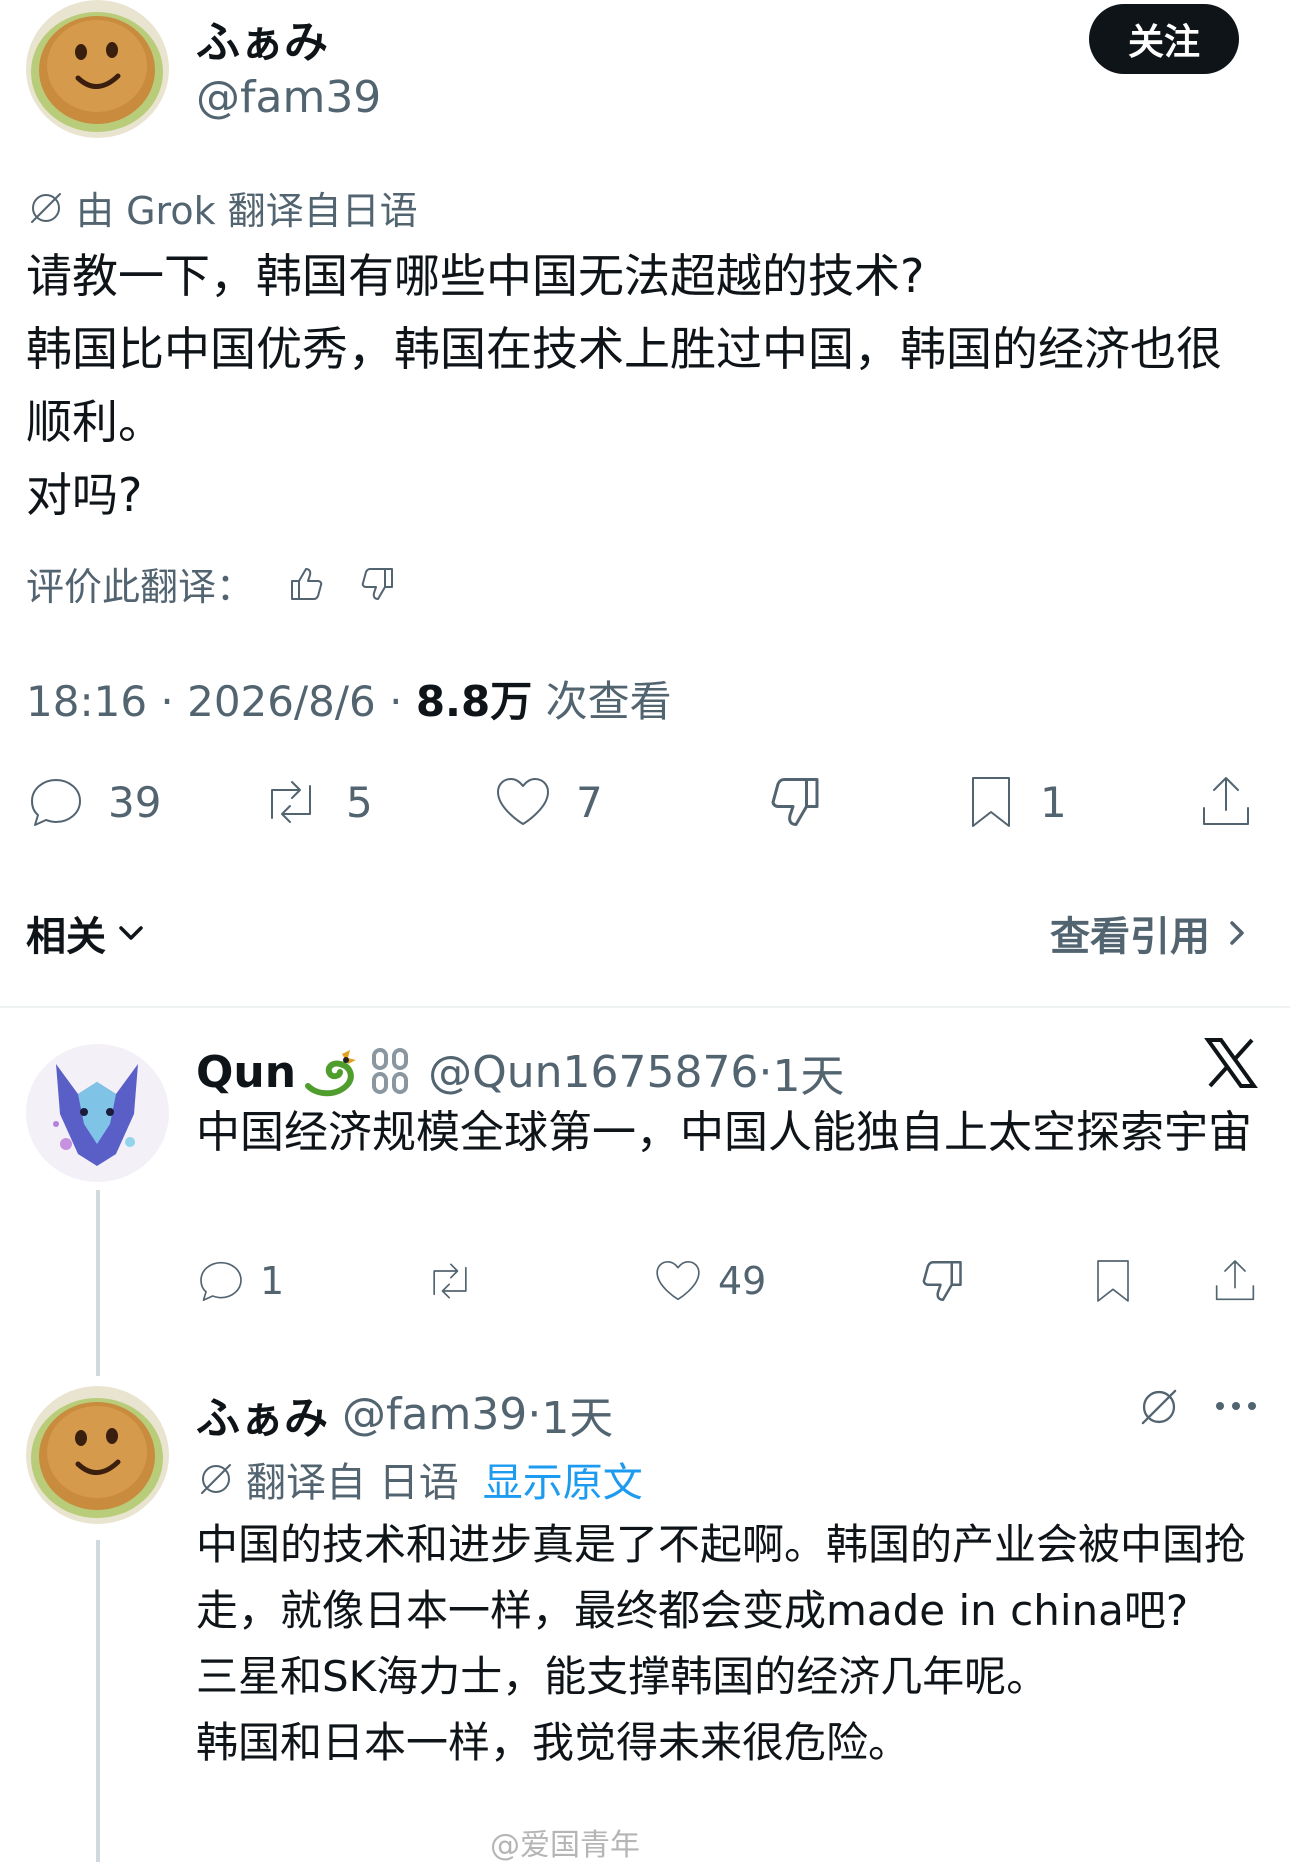  I want to click on repost-action: 5, so click(315, 802).